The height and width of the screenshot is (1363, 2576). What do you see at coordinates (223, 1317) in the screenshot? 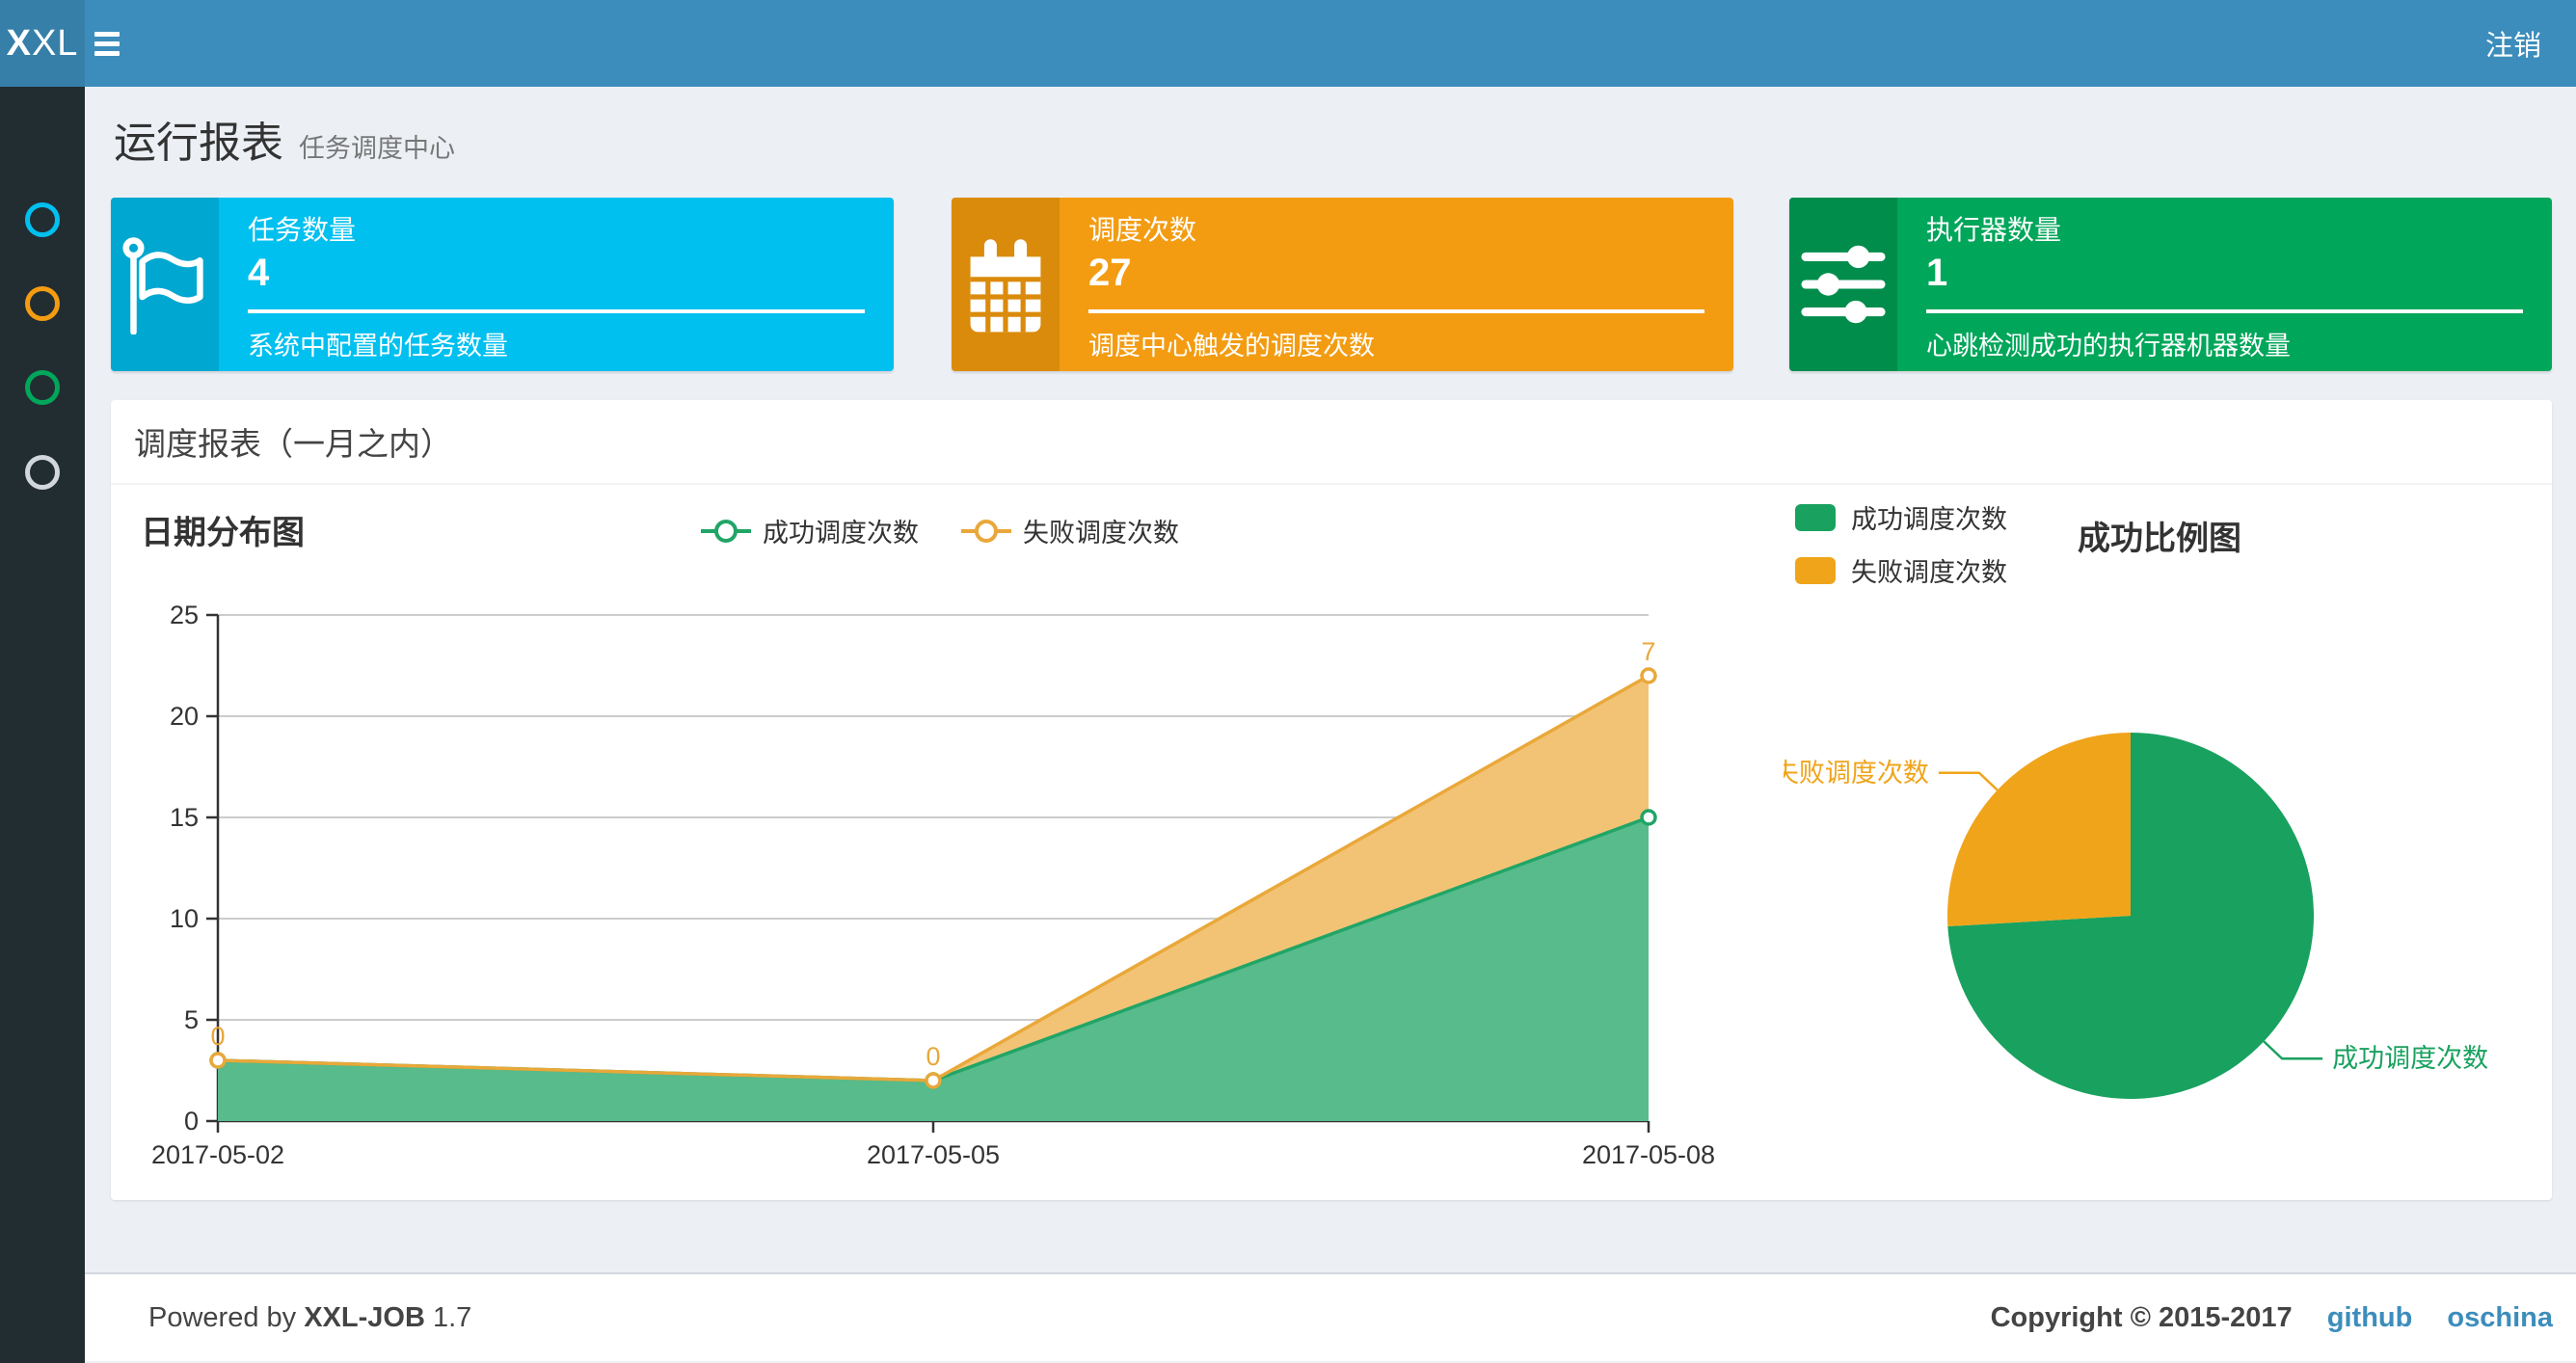
I see `powered-prefix: Powered by` at bounding box center [223, 1317].